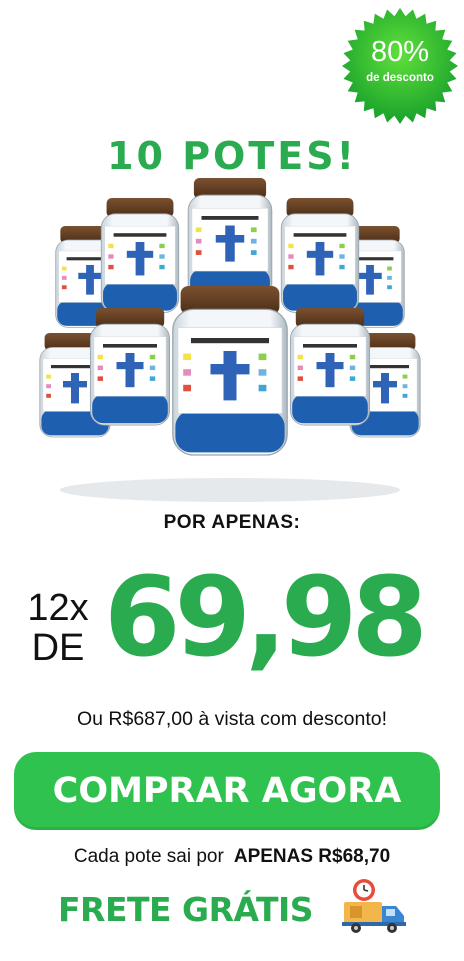 This screenshot has height=961, width=464. What do you see at coordinates (312, 856) in the screenshot?
I see `per-jar-value: APENAS R$68,70` at bounding box center [312, 856].